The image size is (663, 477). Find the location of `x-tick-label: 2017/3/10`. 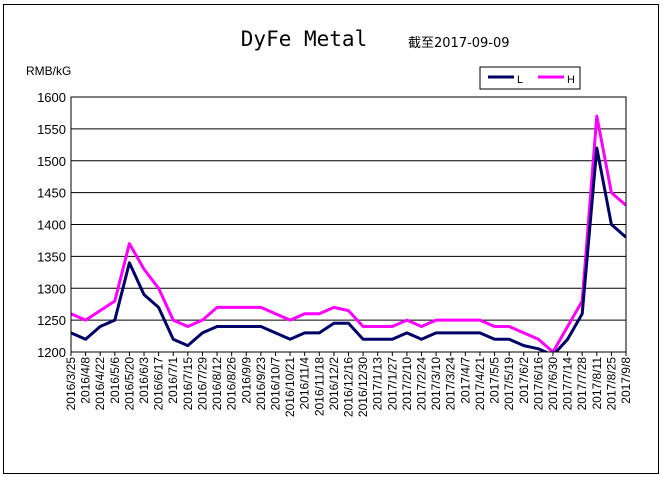

x-tick-label: 2017/3/10 is located at coordinates (436, 384).